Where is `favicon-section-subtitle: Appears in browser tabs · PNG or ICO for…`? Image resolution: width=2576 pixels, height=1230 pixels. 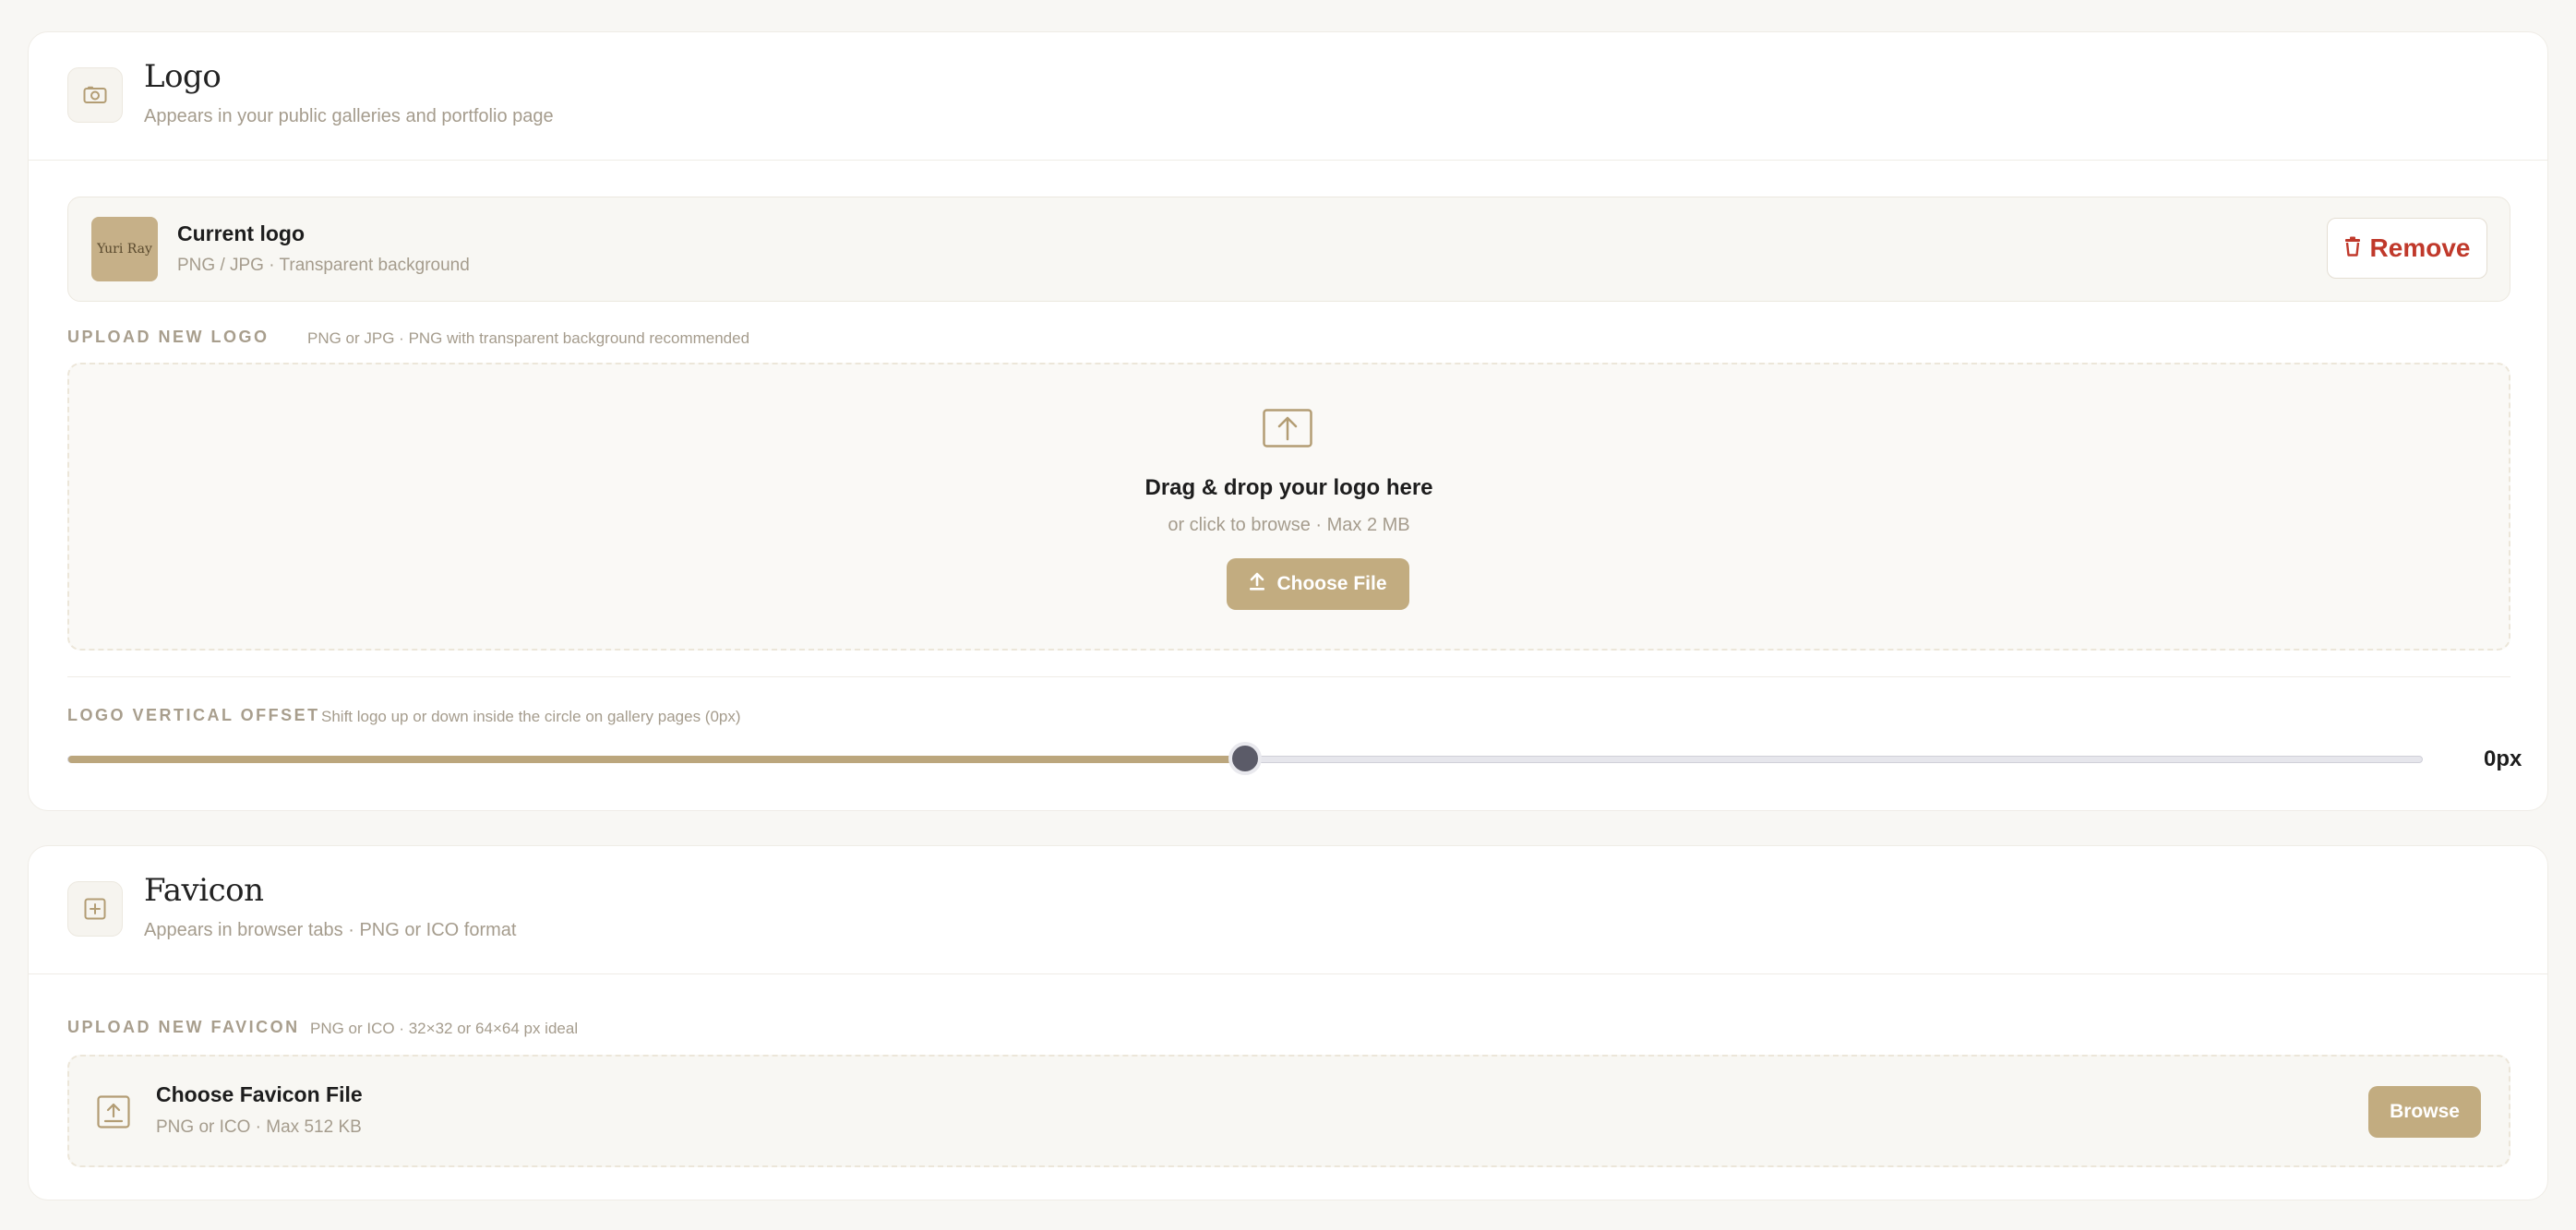
favicon-section-subtitle: Appears in browser tabs · PNG or ICO for… is located at coordinates (331, 930).